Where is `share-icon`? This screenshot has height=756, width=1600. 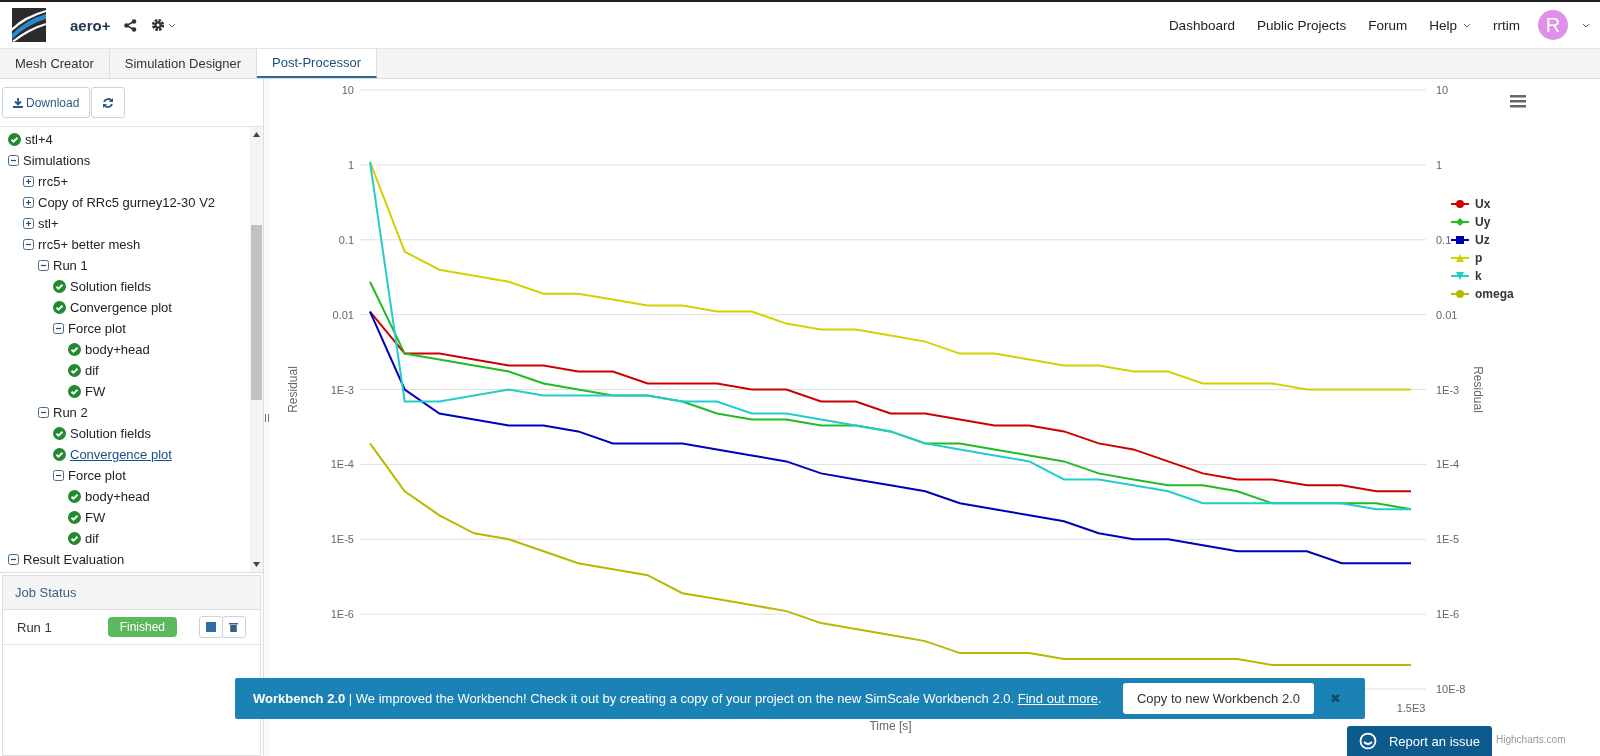 share-icon is located at coordinates (131, 25).